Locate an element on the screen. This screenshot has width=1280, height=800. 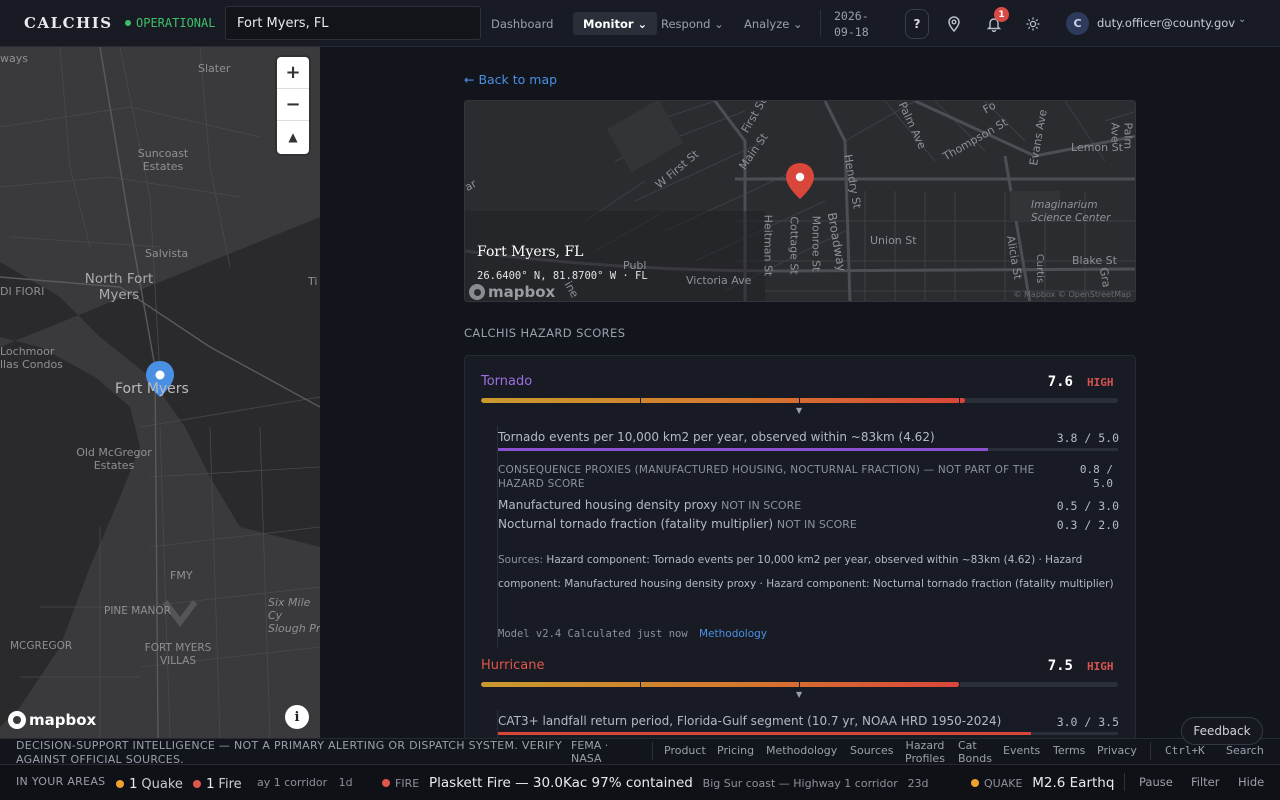
map-label-di-fiori: DI FIORI is located at coordinates (22, 291).